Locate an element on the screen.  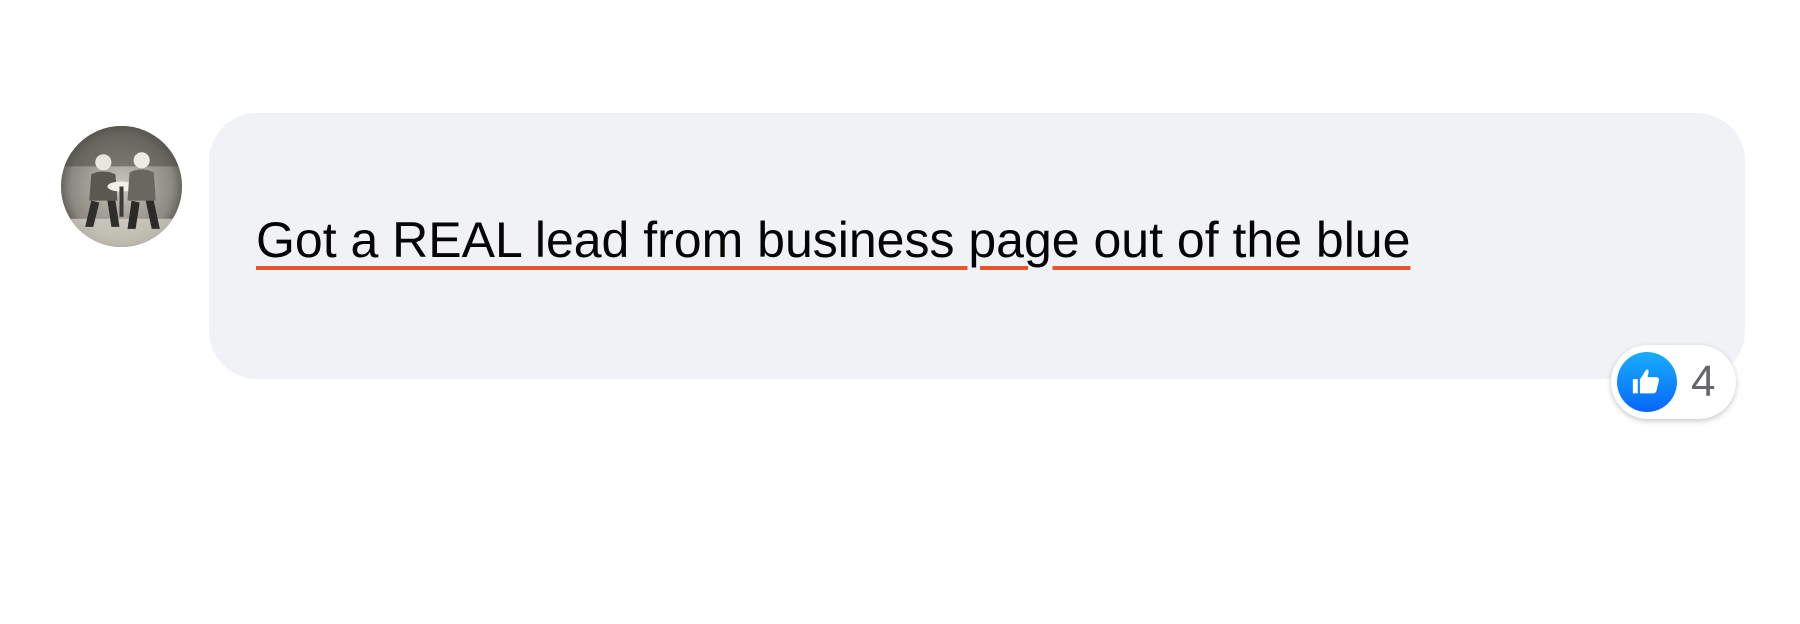
avatar is located at coordinates (121, 186).